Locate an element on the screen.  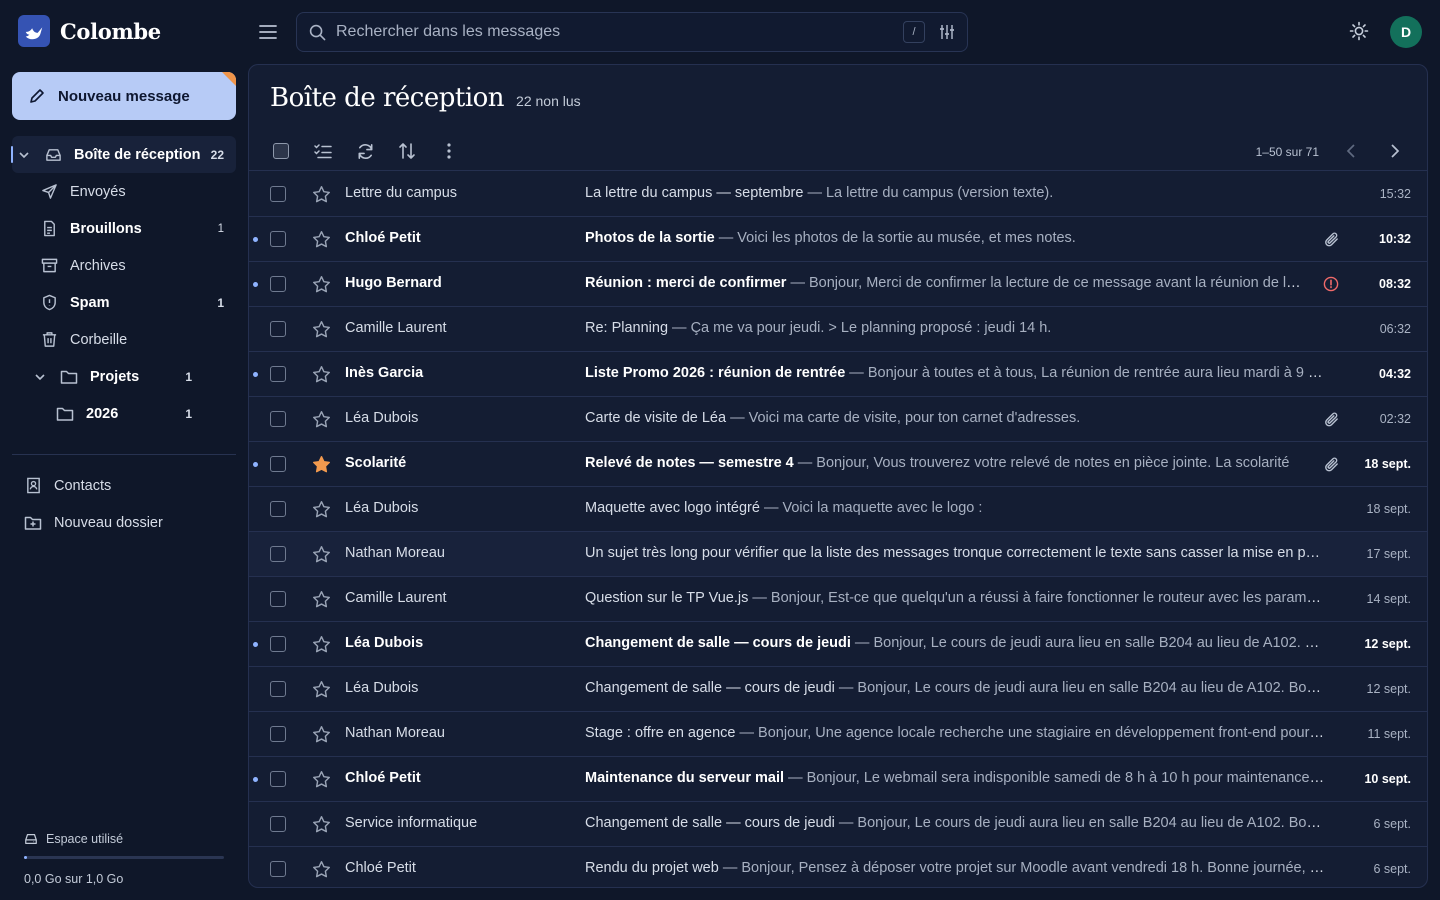
search-icon is located at coordinates (317, 32).